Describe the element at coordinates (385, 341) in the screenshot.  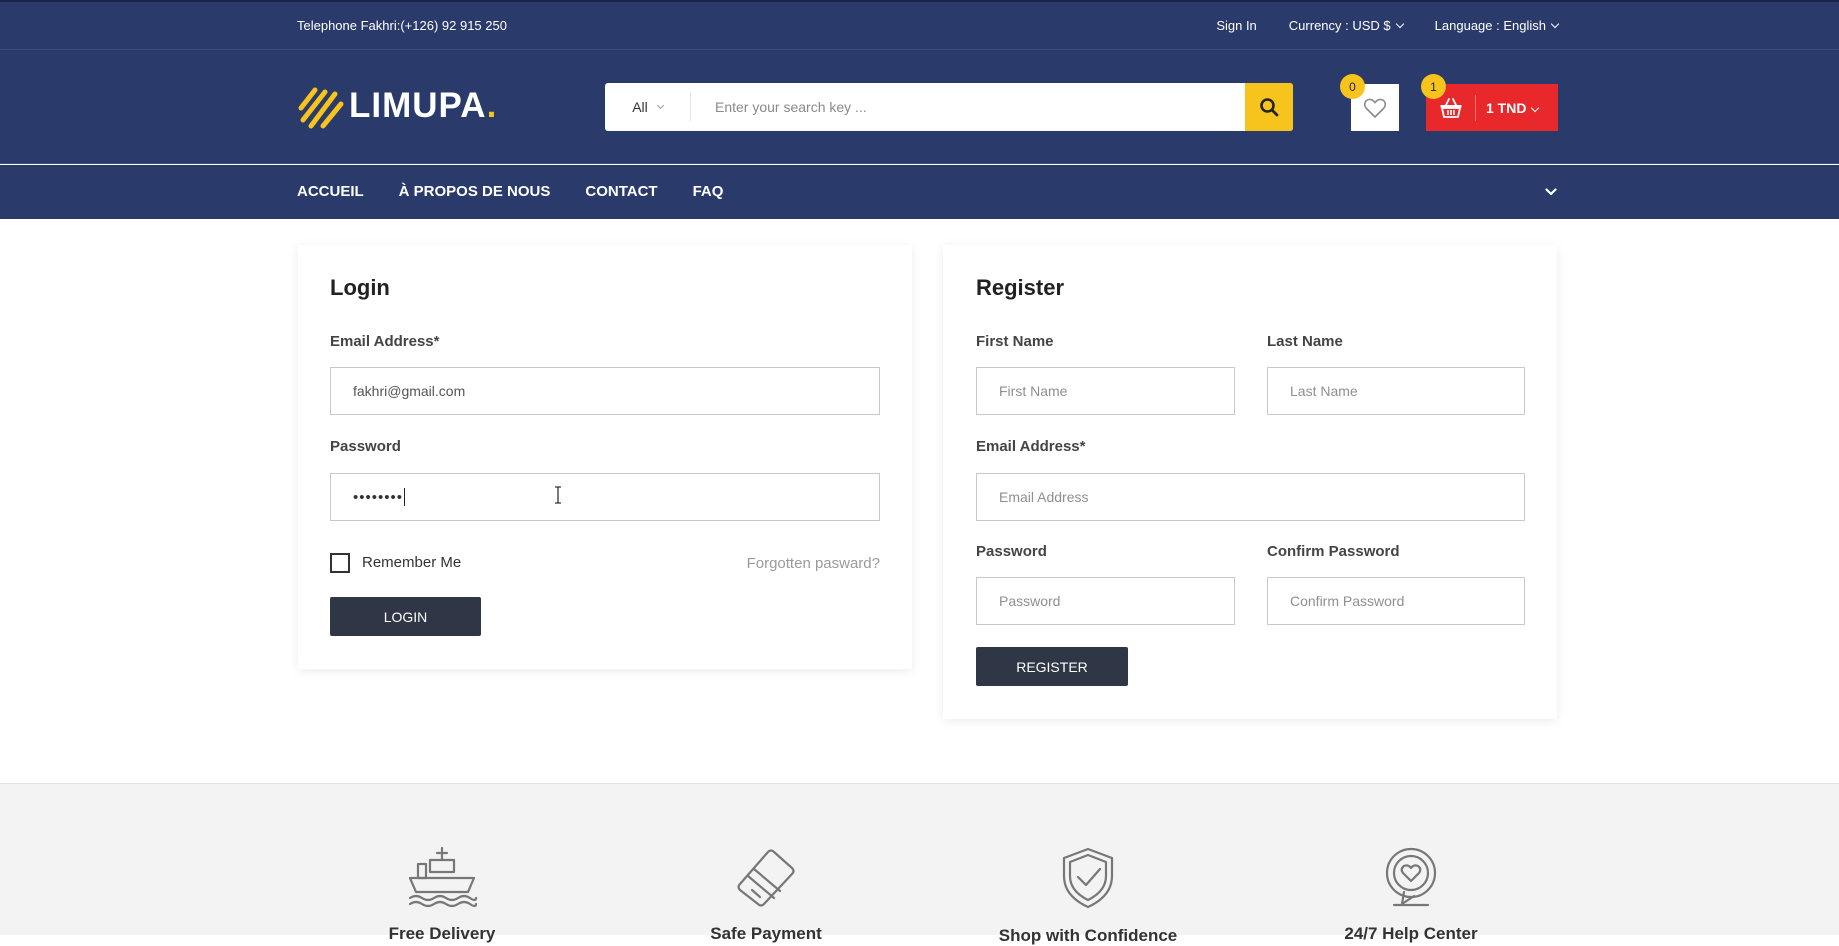
I see `login-email-label: Email Address*` at that location.